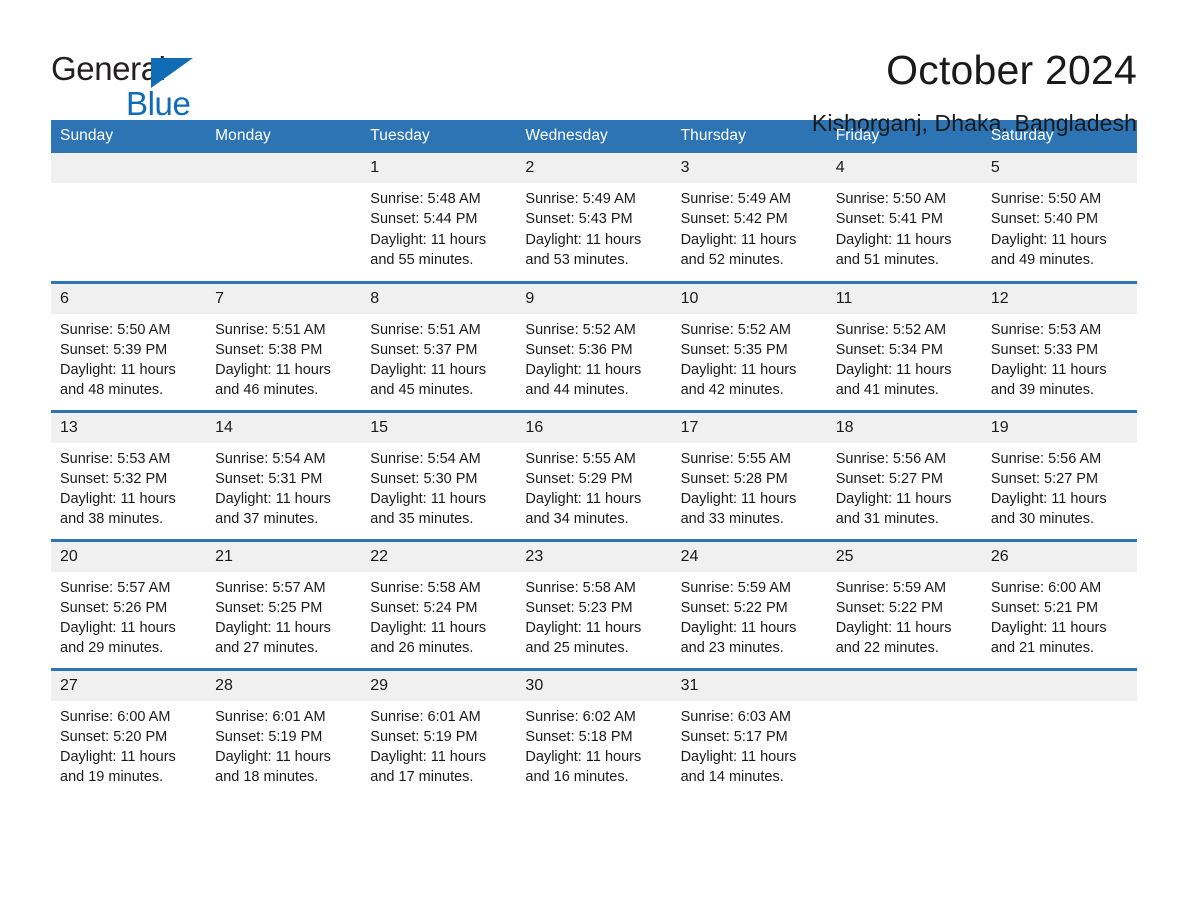 This screenshot has height=918, width=1188. I want to click on general-blue-logo: General Blue, so click(151, 84).